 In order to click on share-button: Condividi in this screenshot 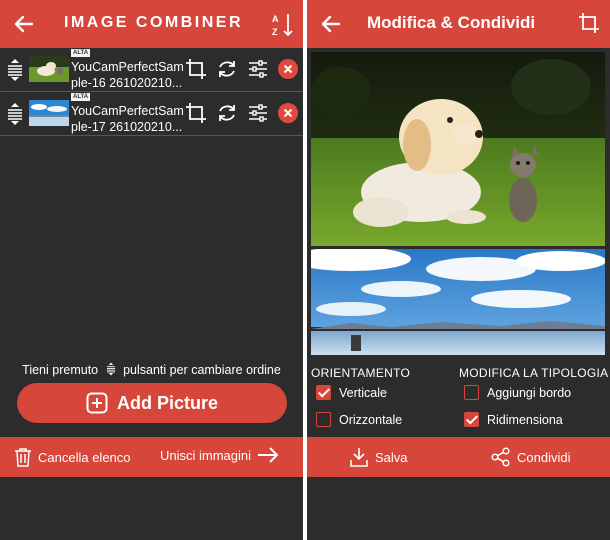, I will do `click(530, 457)`.